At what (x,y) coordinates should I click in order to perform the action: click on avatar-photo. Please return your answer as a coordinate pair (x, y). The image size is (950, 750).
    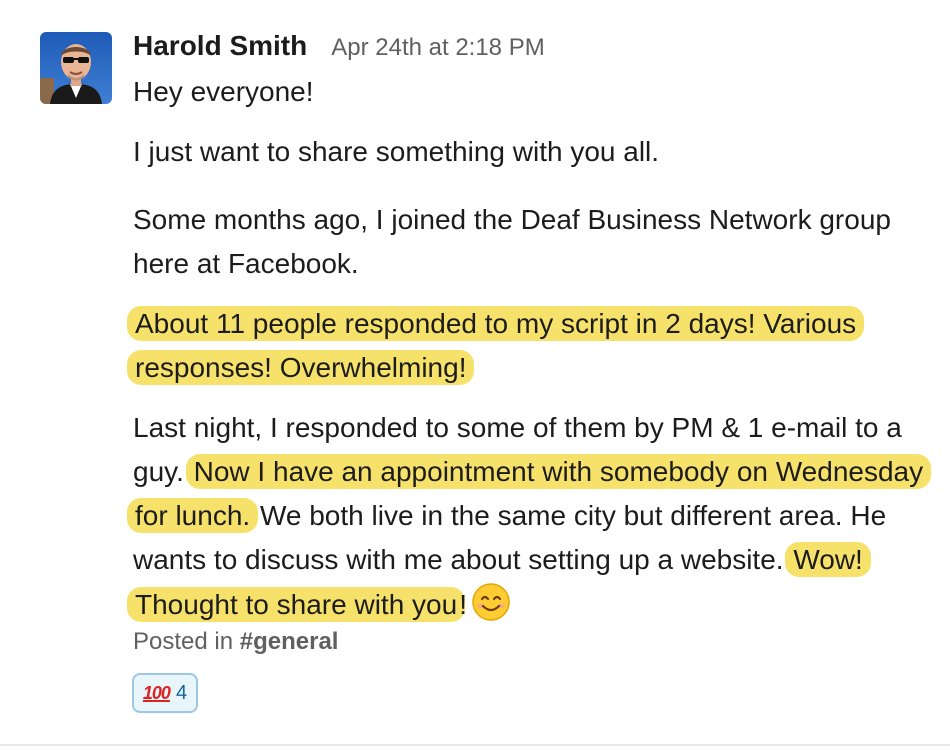
    Looking at the image, I should click on (76, 68).